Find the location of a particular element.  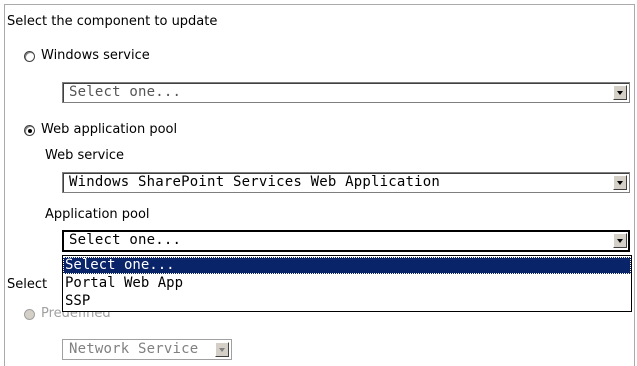

radio-selected-dot is located at coordinates (30, 131).